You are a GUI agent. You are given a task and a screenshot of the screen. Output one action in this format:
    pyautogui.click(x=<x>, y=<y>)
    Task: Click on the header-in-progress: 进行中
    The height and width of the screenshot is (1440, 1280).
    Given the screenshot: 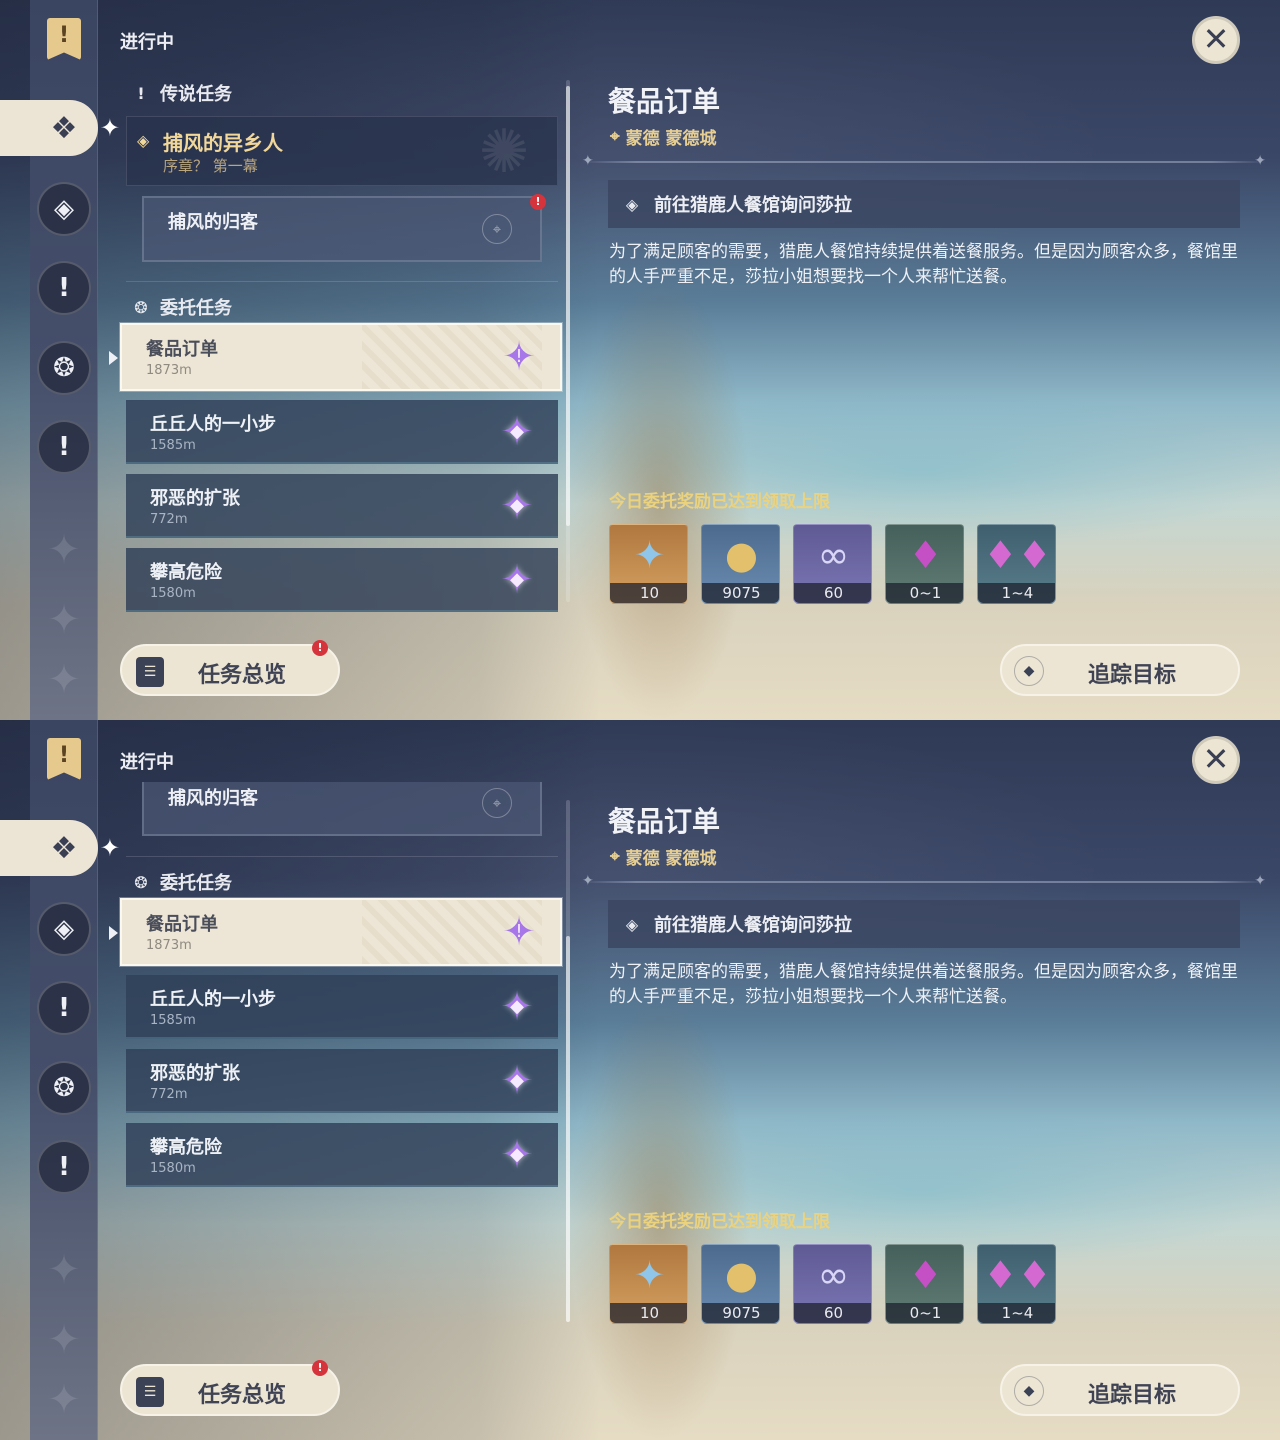 What is the action you would take?
    pyautogui.click(x=147, y=762)
    